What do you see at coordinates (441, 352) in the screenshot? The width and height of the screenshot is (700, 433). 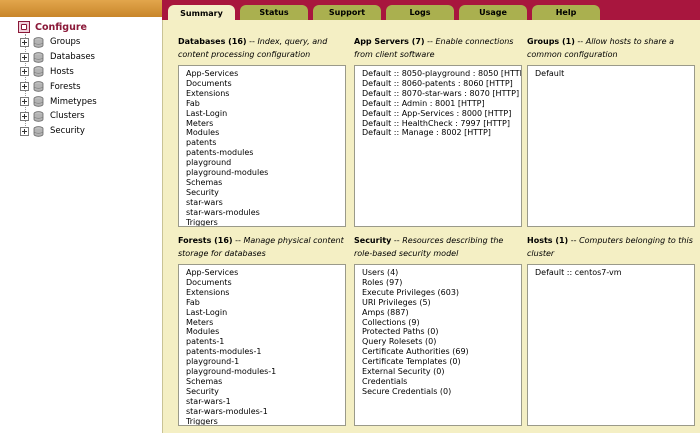 I see `list-item: Certificate Authorities (69)` at bounding box center [441, 352].